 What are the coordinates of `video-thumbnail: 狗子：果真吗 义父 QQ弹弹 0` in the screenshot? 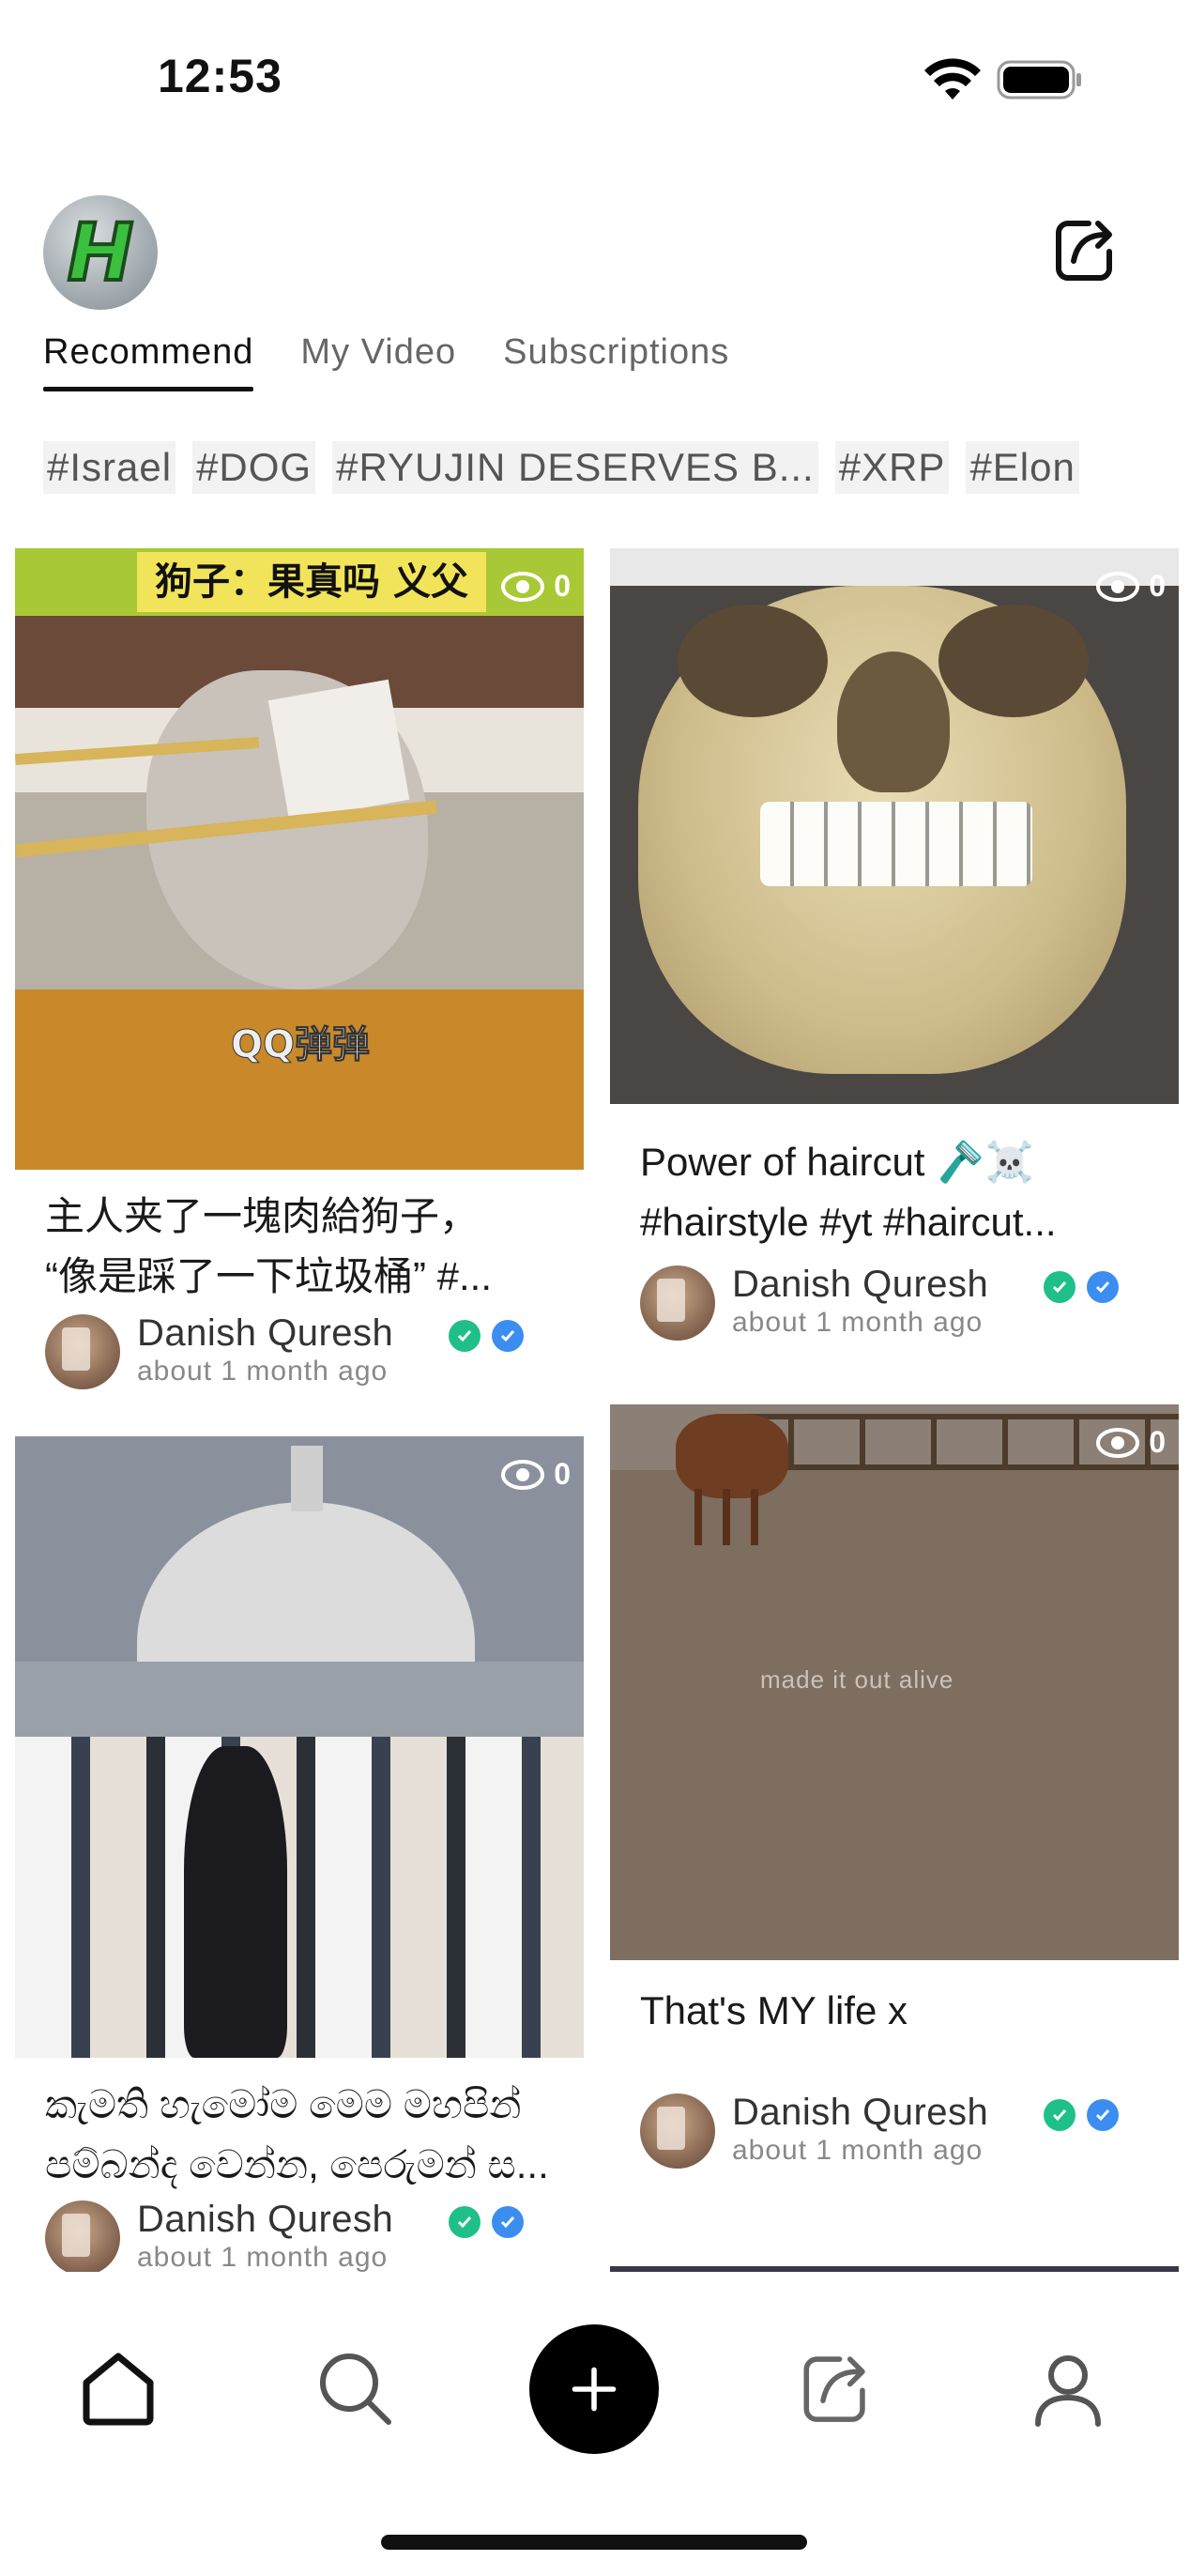 It's located at (299, 859).